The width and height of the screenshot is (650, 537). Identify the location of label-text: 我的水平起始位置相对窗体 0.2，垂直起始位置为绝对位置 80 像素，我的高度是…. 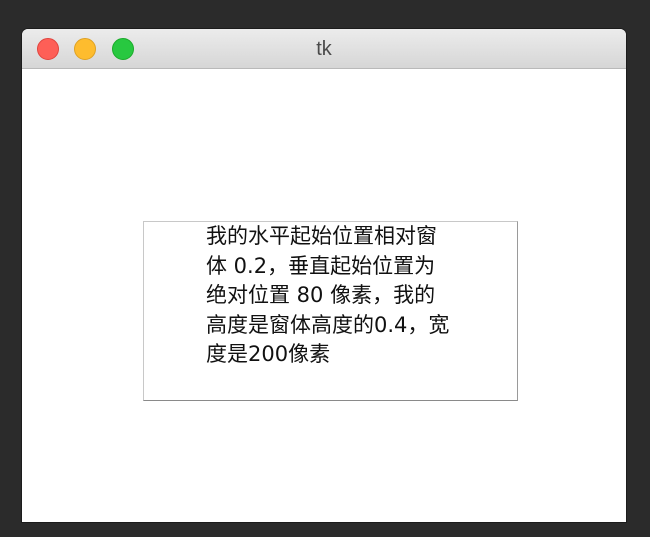
(328, 295).